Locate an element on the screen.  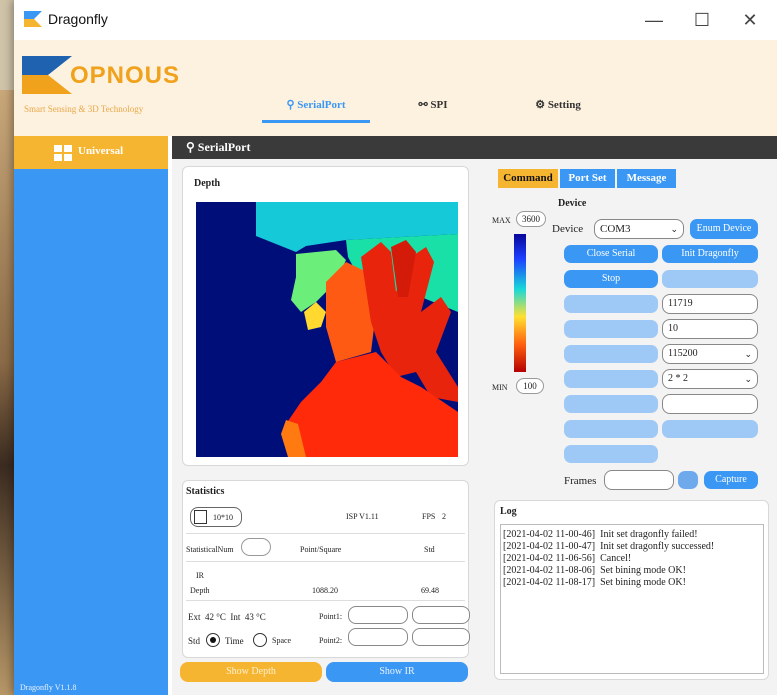
version-label: Dragonfly V1.1.8 is located at coordinates (48, 687).